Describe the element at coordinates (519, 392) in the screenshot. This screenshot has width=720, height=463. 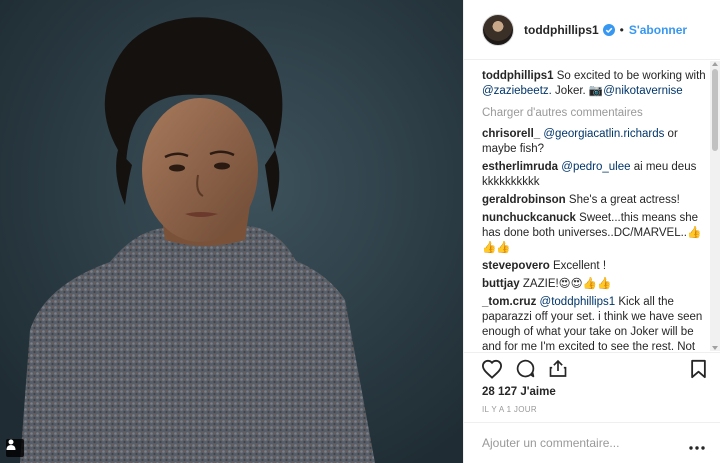
I see `likes-count: 28 127 J'aime` at that location.